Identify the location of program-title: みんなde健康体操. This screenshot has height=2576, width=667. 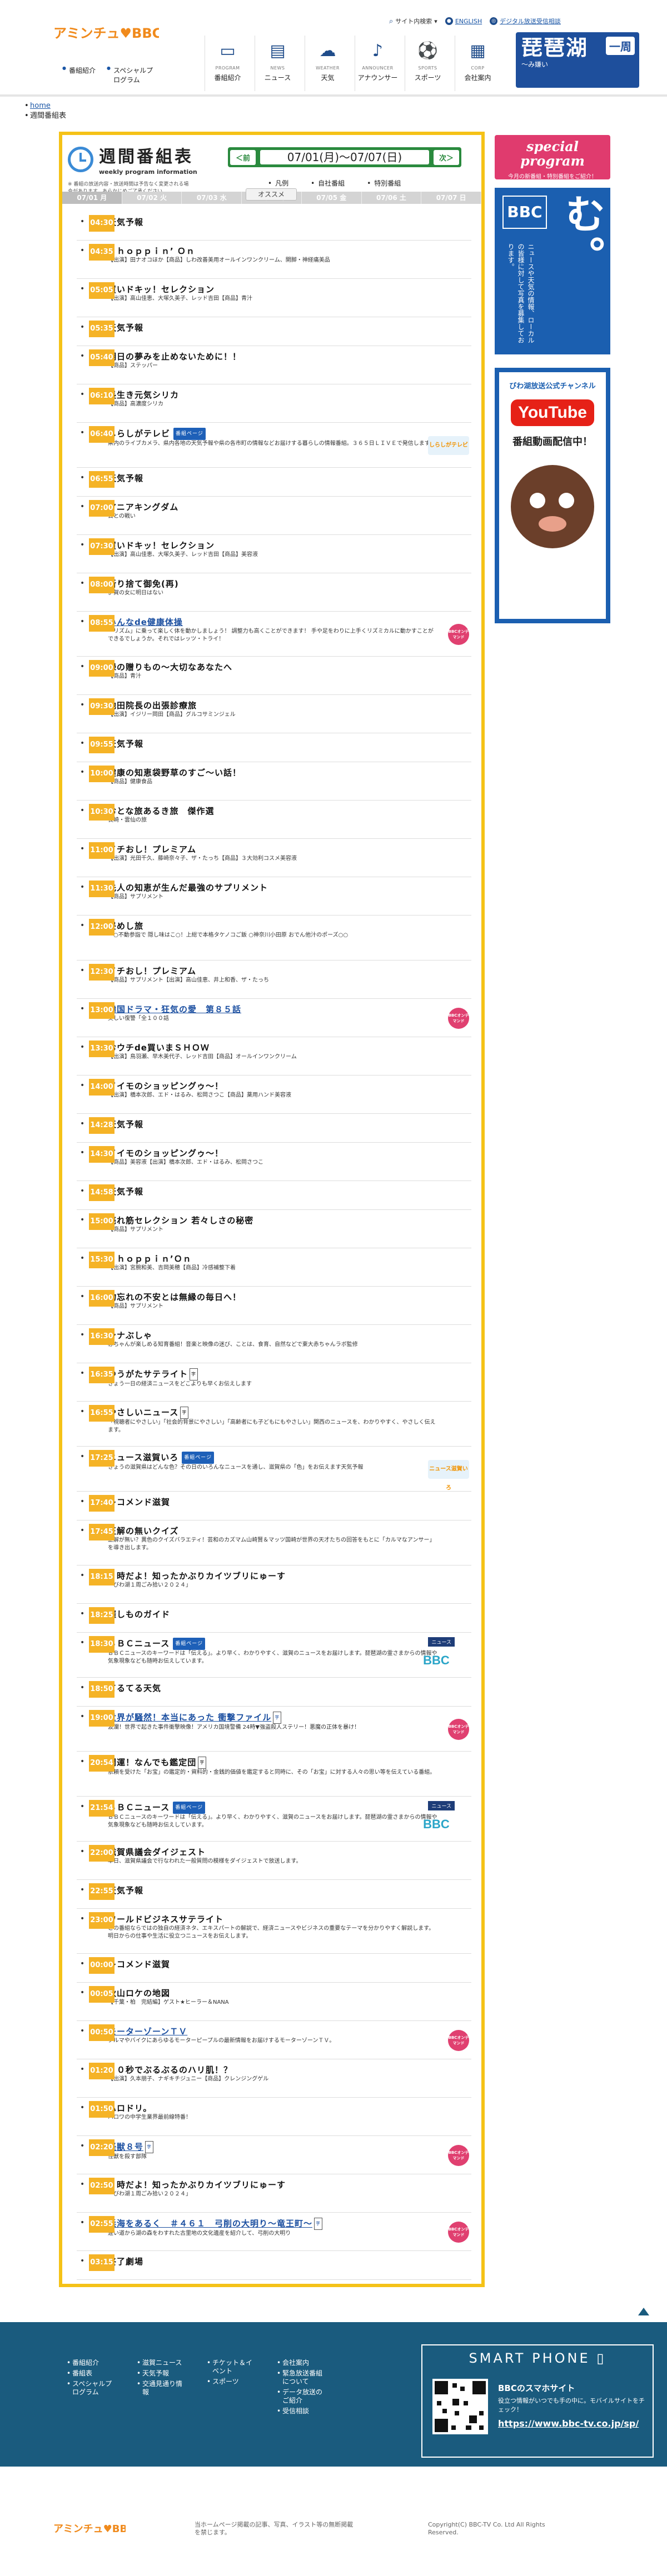
(289, 620).